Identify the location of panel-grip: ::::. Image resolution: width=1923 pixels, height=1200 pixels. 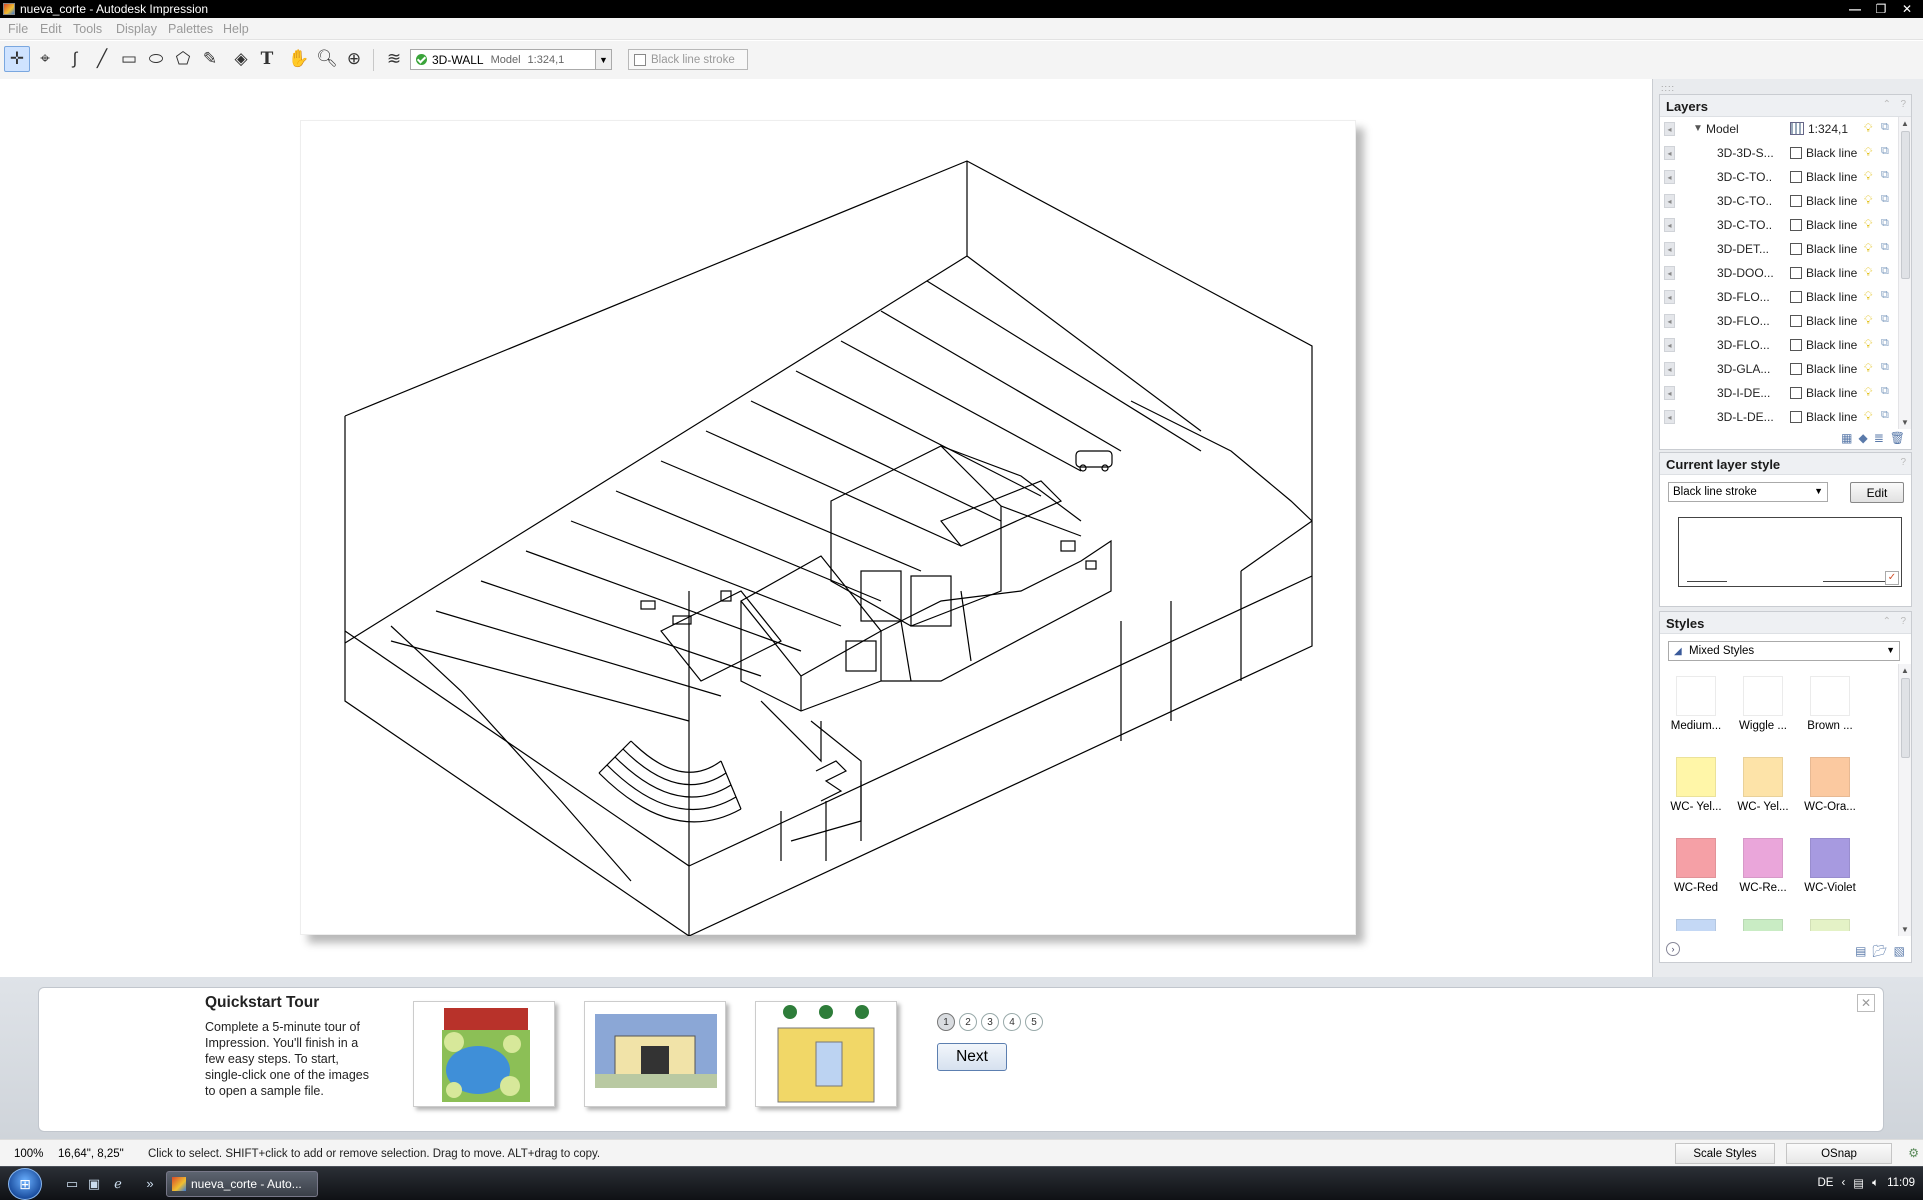
(1668, 88).